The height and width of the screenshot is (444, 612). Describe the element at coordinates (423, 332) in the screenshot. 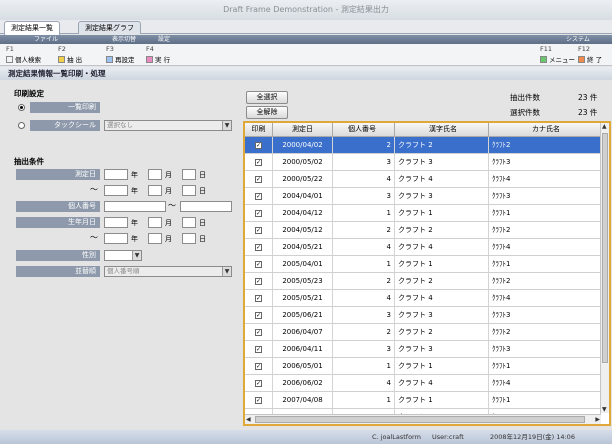

I see `table-row: ✓ 2006/04/07 2 クラフト 2 ｸﾗﾌﾄ2` at that location.